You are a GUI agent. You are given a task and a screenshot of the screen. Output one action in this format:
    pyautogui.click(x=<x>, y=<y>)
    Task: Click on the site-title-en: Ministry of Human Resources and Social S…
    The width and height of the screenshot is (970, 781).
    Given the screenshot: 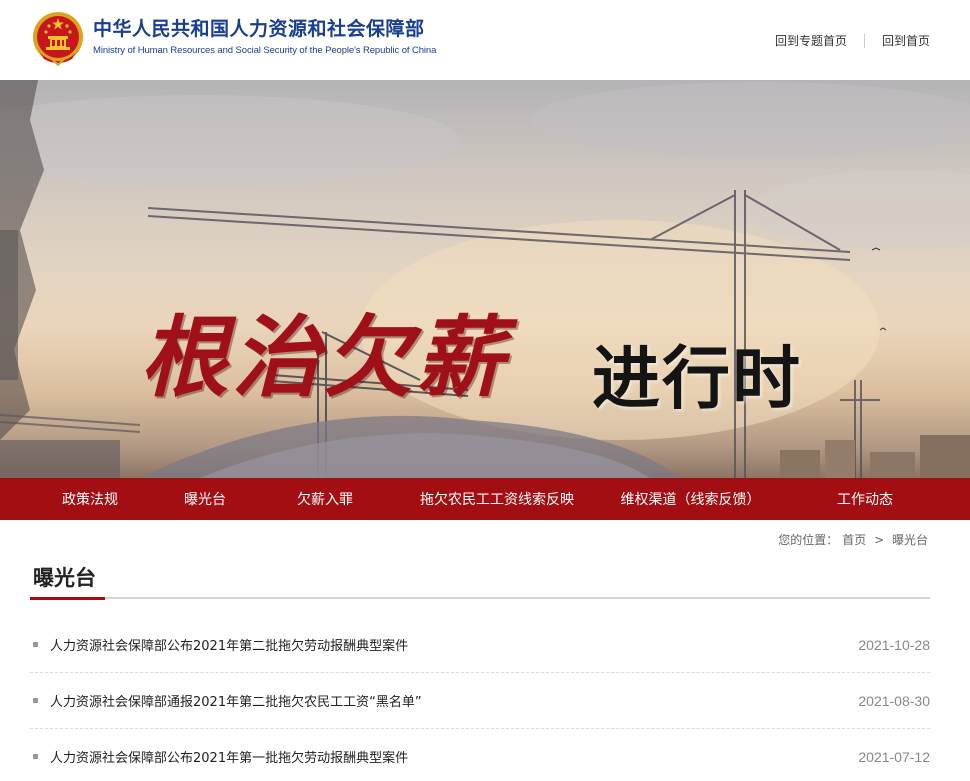 What is the action you would take?
    pyautogui.click(x=264, y=50)
    